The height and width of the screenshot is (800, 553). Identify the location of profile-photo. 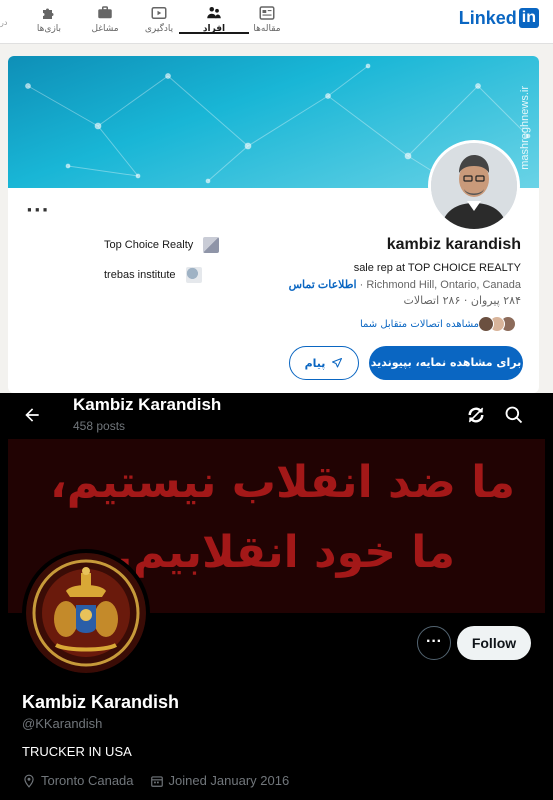
(474, 186).